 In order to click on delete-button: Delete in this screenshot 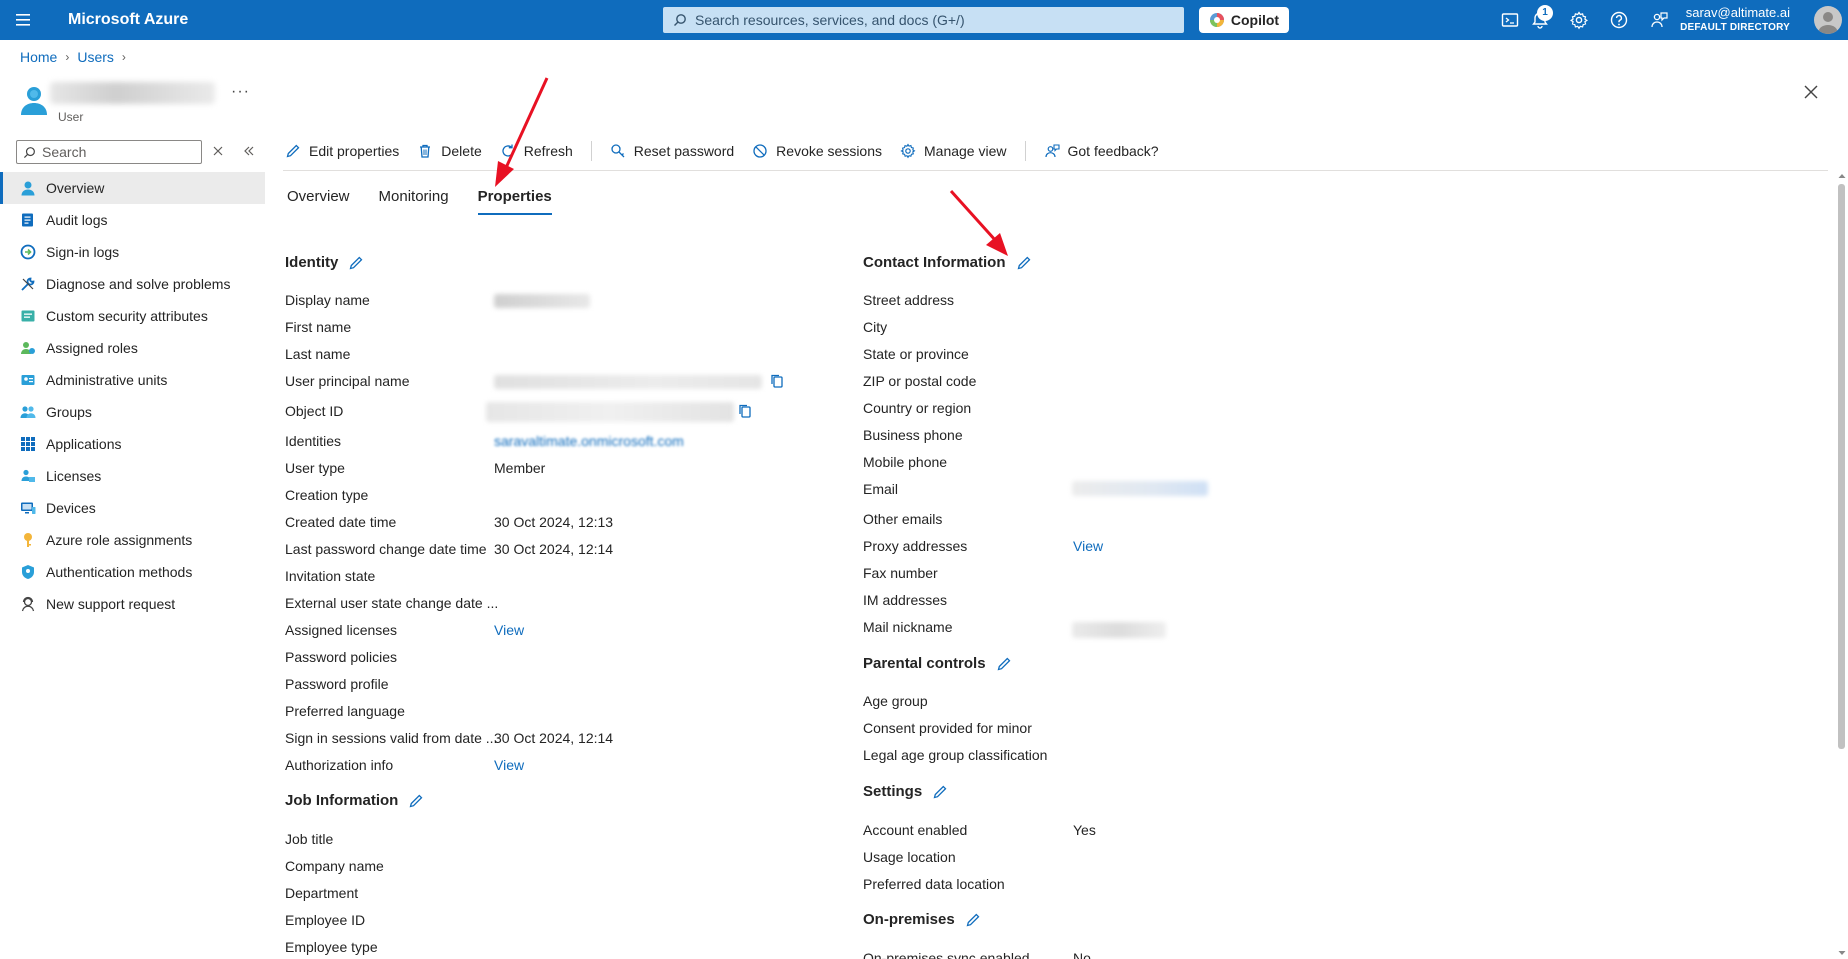, I will do `click(449, 151)`.